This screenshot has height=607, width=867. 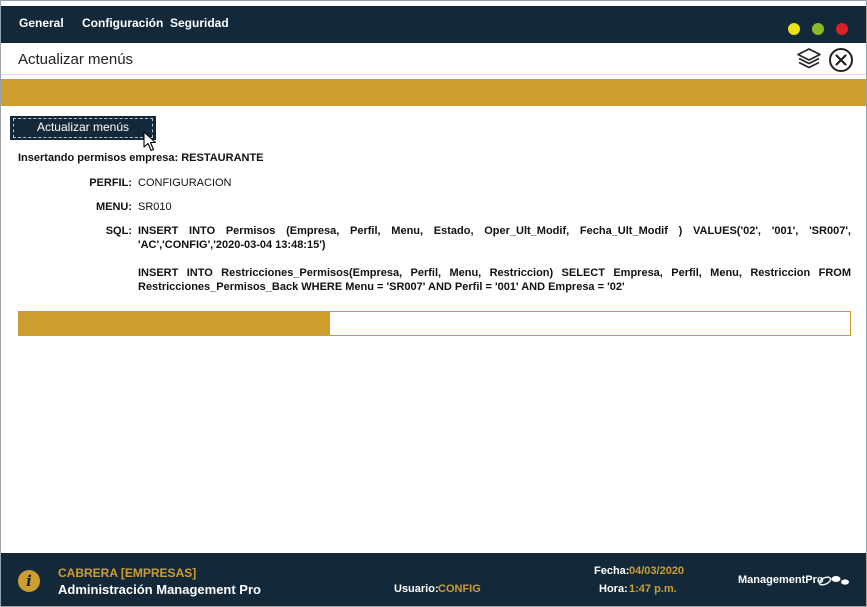 What do you see at coordinates (76, 59) in the screenshot?
I see `page-title: Actualizar menús` at bounding box center [76, 59].